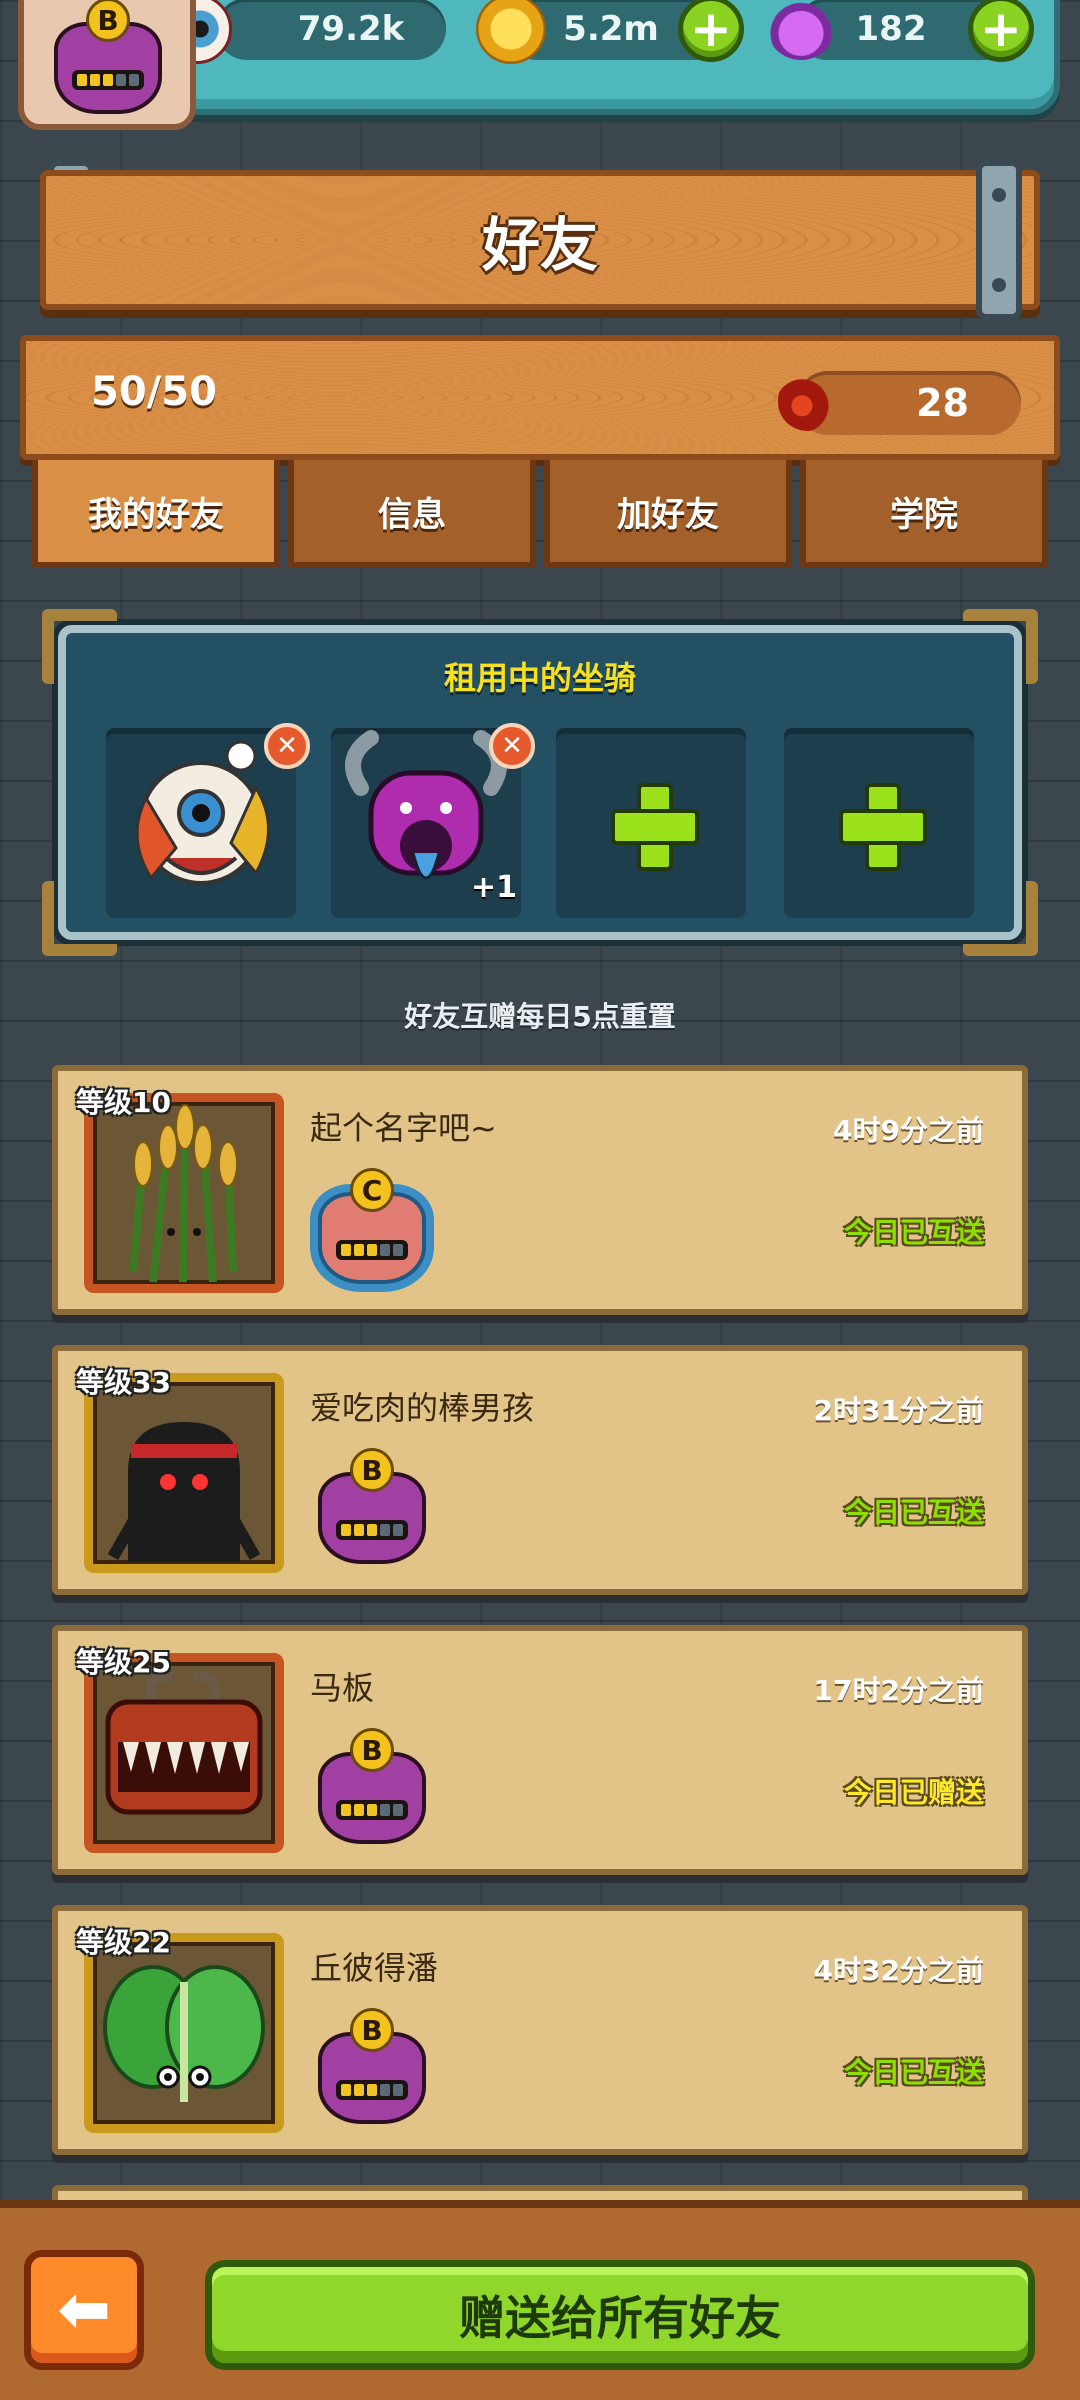 The width and height of the screenshot is (1080, 2400). Describe the element at coordinates (540, 1470) in the screenshot. I see `friend-card-2: 等级33 爱吃肉的棒男孩 2时31分之前 今日已互送 B` at that location.